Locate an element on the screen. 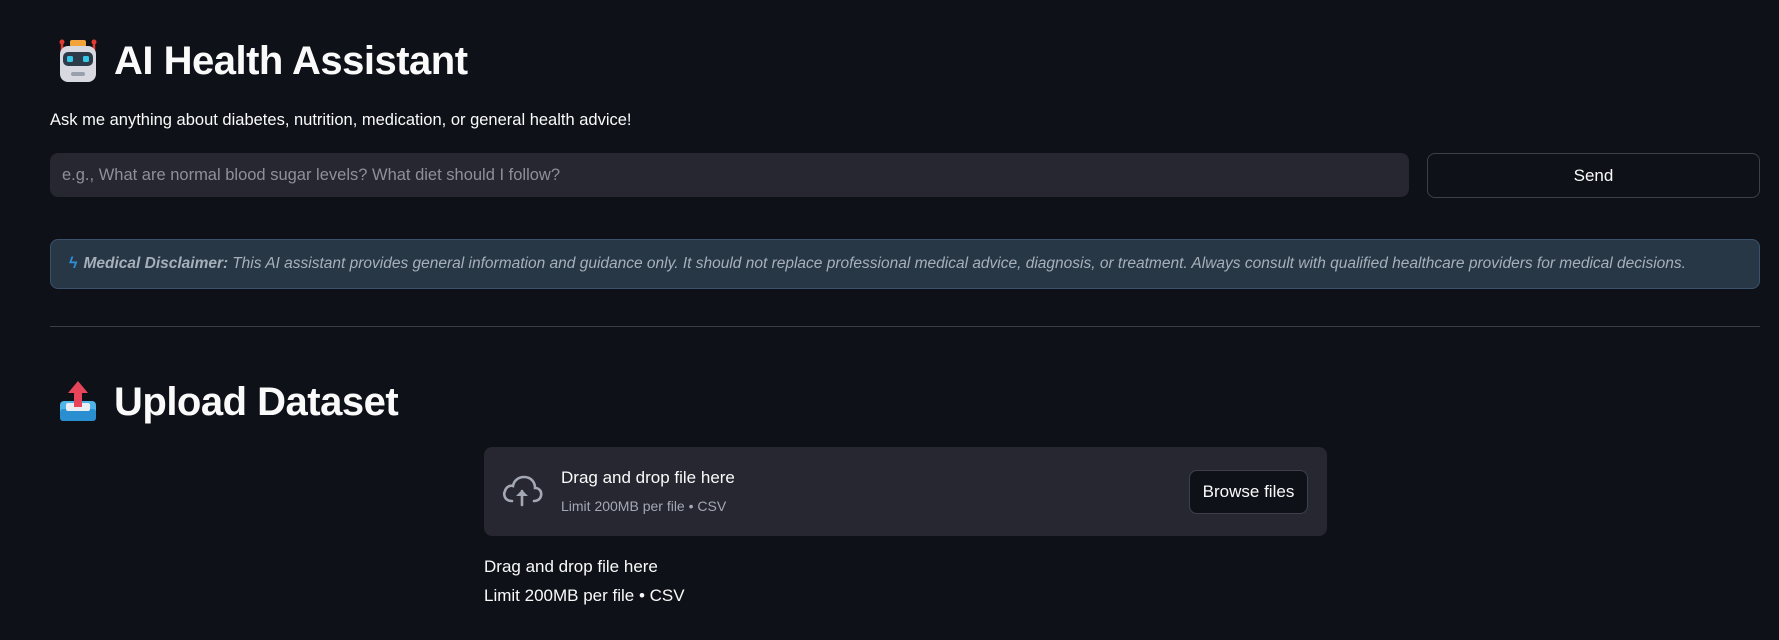  lightning-bolt-icon: ϟ is located at coordinates (73, 263).